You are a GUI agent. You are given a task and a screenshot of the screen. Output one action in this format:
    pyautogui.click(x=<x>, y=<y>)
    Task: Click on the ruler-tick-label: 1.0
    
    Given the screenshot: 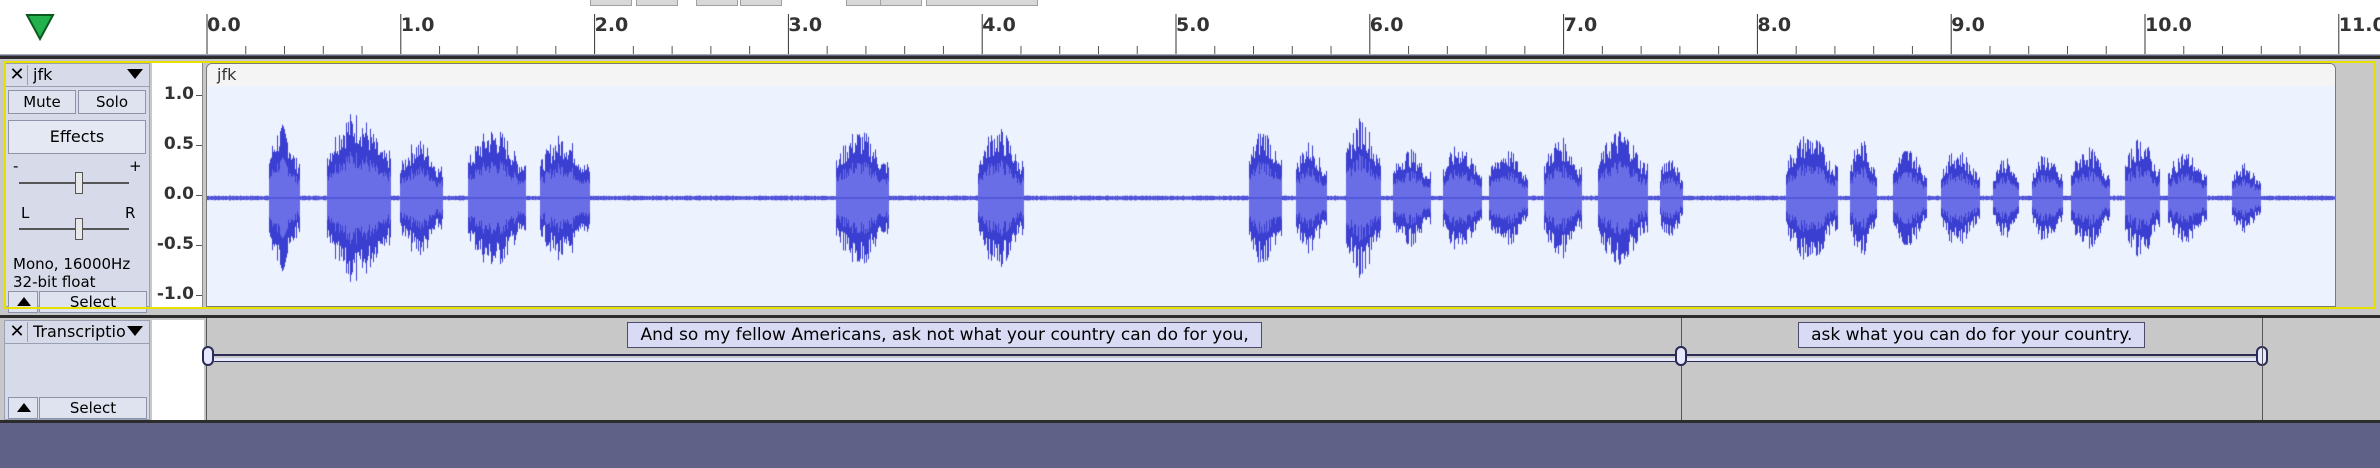 What is the action you would take?
    pyautogui.click(x=417, y=25)
    